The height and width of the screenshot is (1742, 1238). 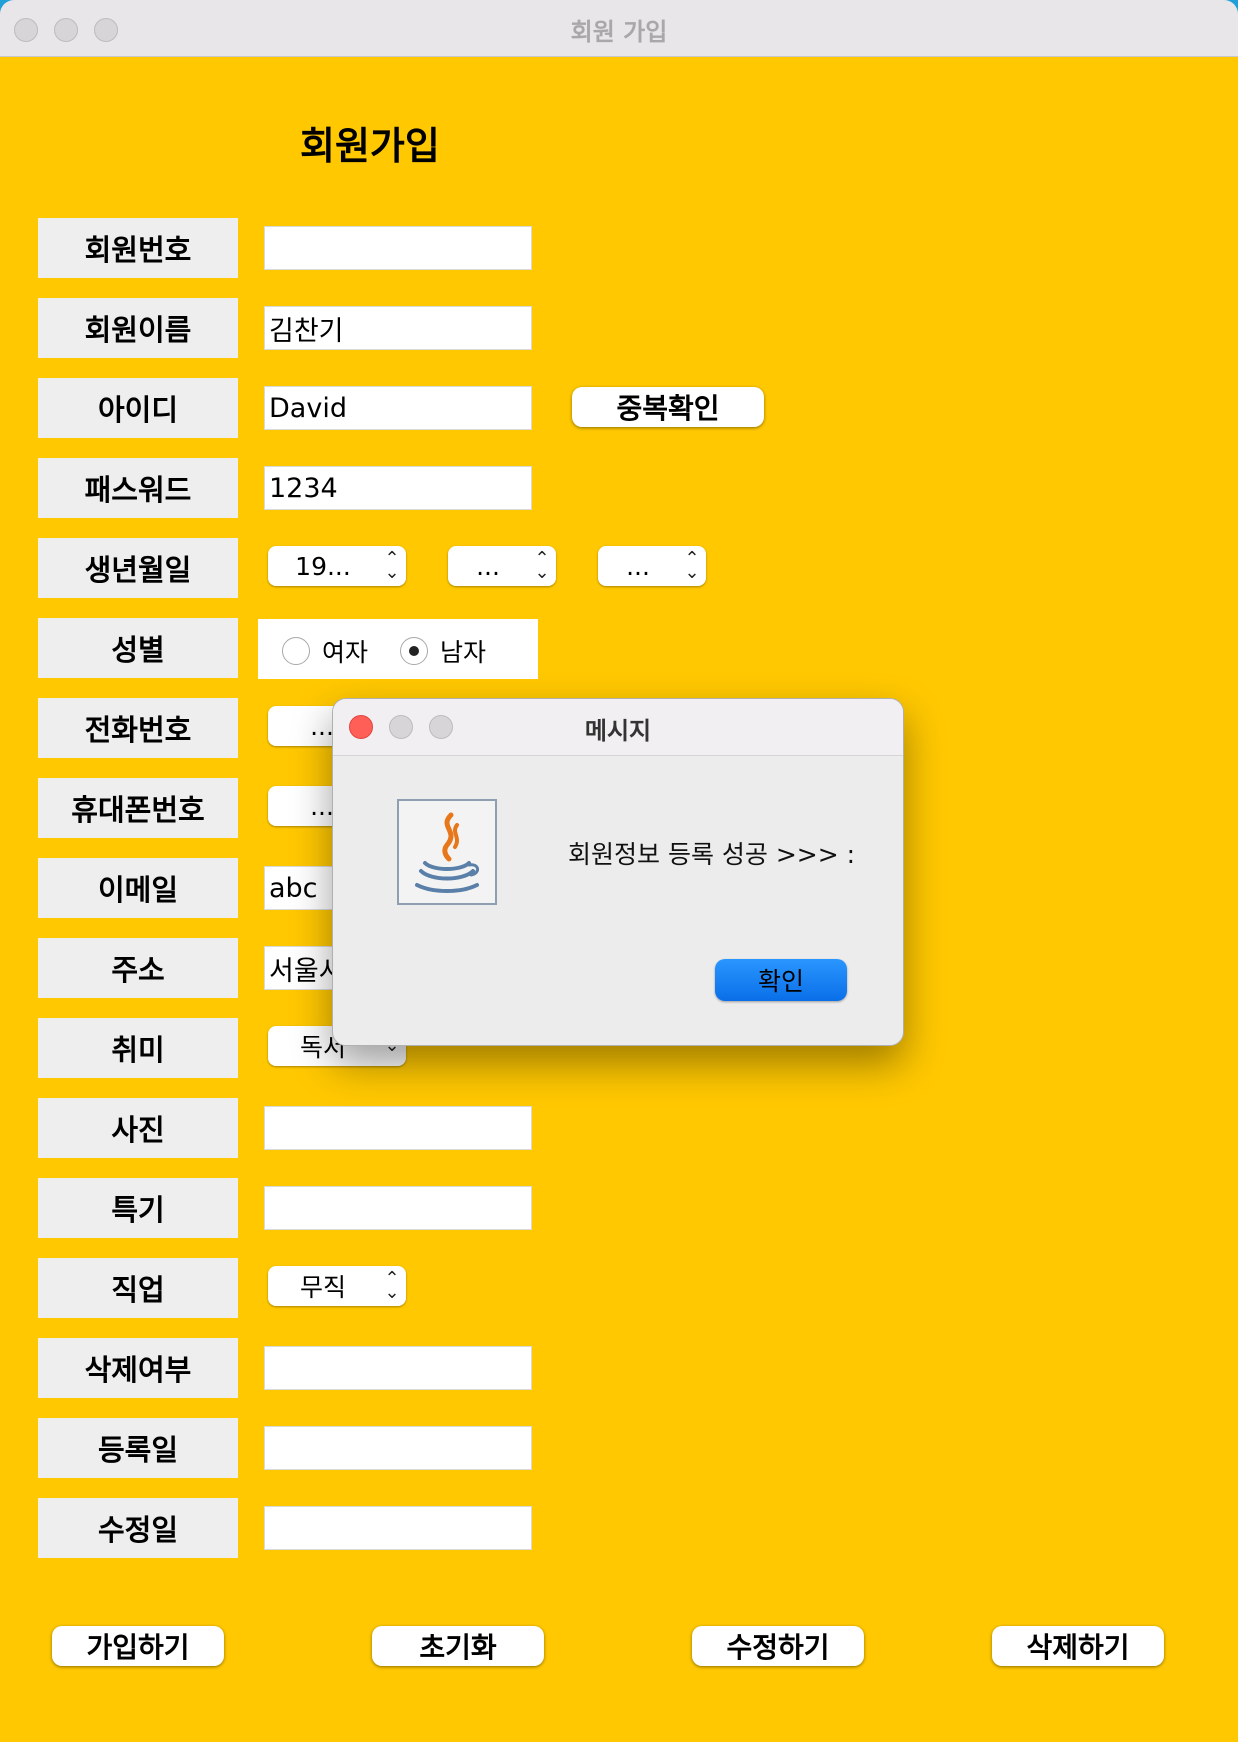 What do you see at coordinates (398, 408) in the screenshot?
I see `user-id-field: David` at bounding box center [398, 408].